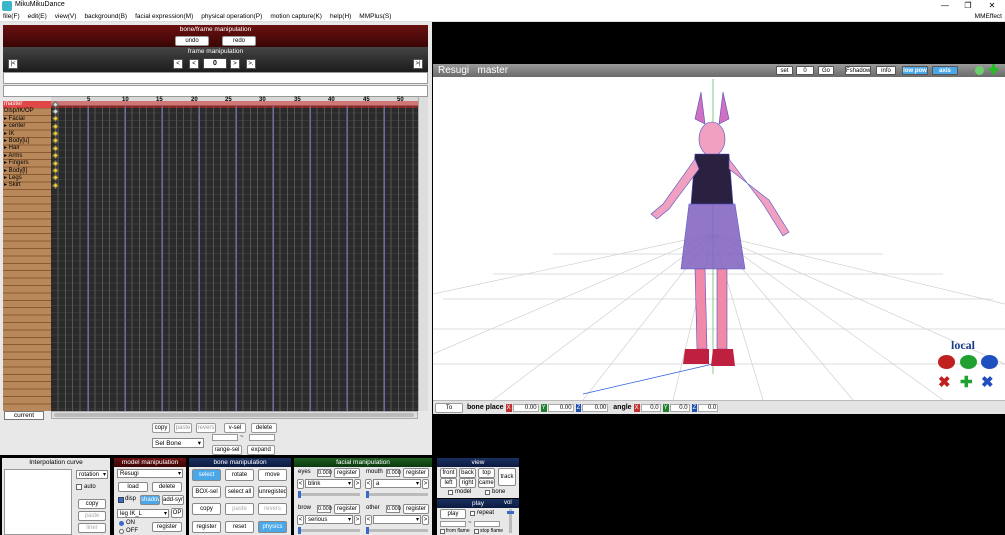 This screenshot has width=1005, height=535. What do you see at coordinates (150, 500) in the screenshot?
I see `shadow-button: shadow` at bounding box center [150, 500].